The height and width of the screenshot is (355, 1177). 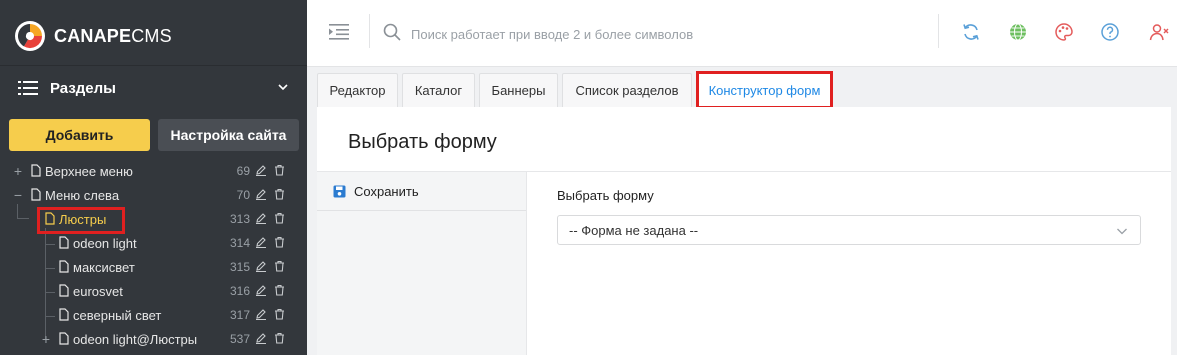 What do you see at coordinates (1064, 32) in the screenshot?
I see `palette-icon` at bounding box center [1064, 32].